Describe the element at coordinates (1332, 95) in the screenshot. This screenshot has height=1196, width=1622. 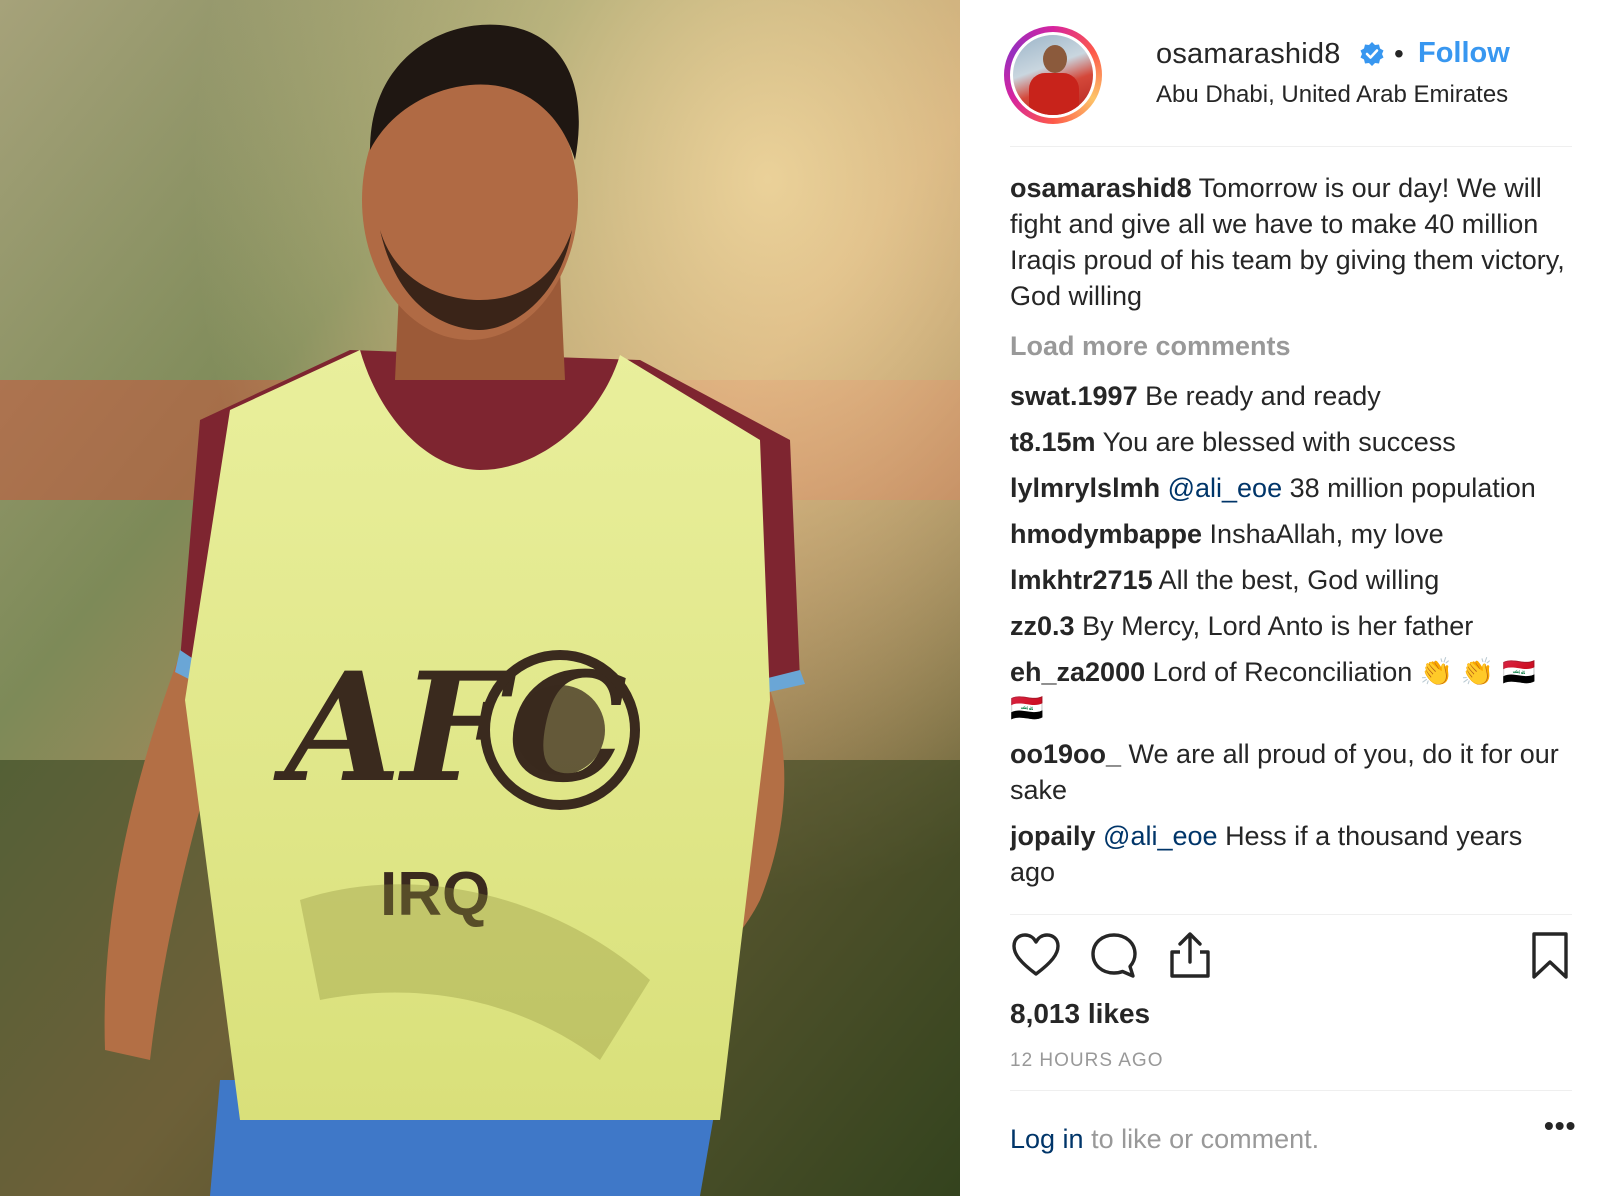
I see `location-link: Abu Dhabi, United Arab Emirates` at that location.